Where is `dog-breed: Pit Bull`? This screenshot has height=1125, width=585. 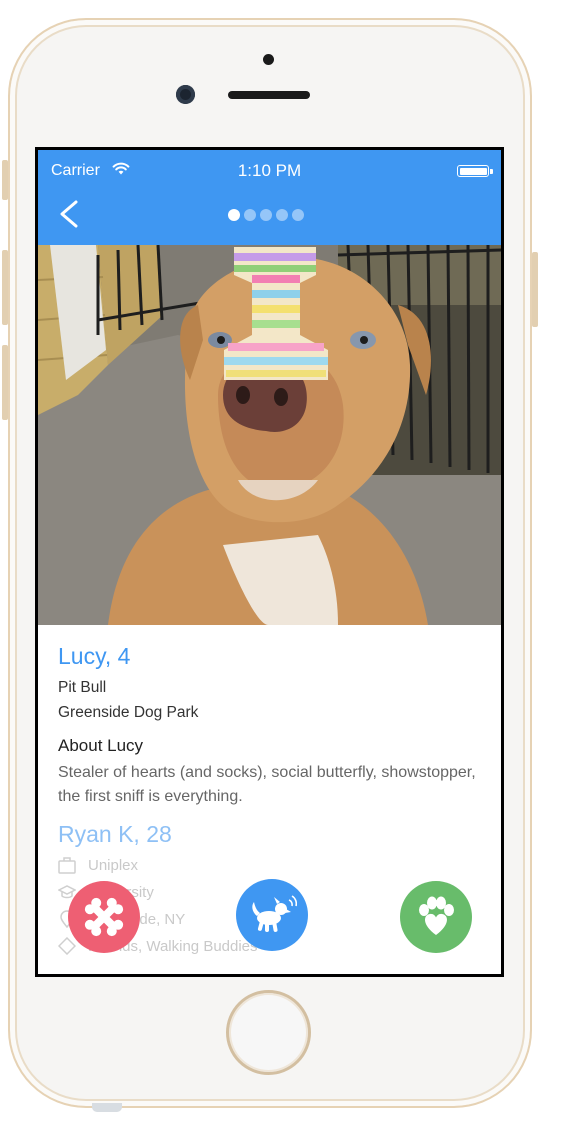 dog-breed: Pit Bull is located at coordinates (82, 687).